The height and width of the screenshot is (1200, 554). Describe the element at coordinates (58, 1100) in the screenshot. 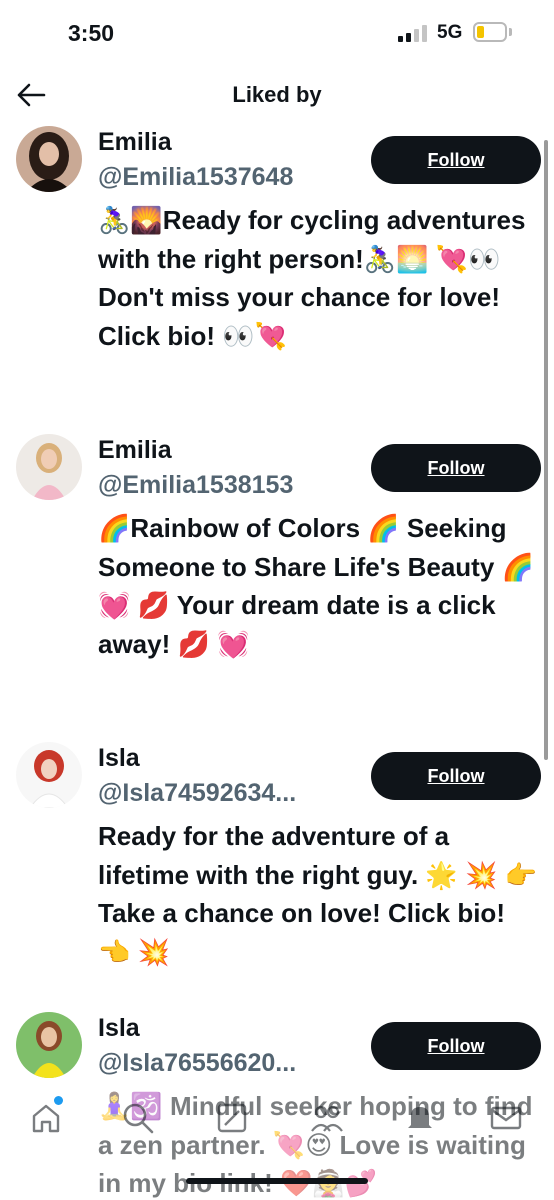

I see `unread-dot` at that location.